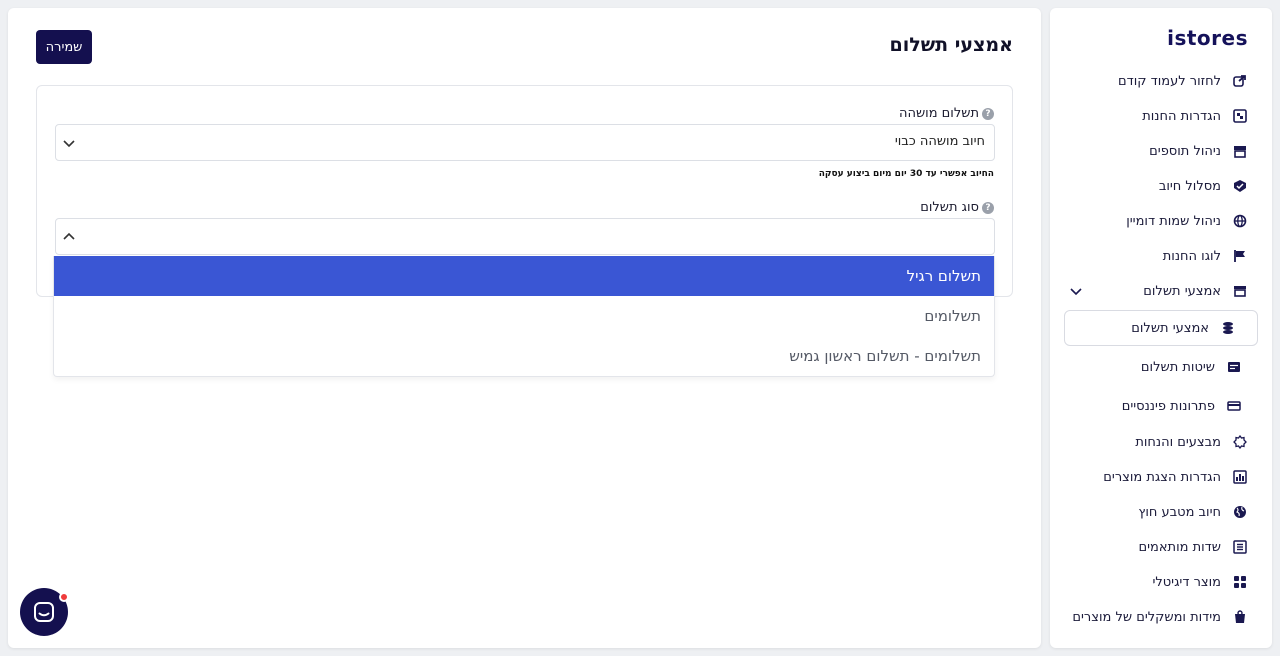 Image resolution: width=1280 pixels, height=656 pixels. I want to click on sidebar-item-plugins: ניהול תוספים, so click(1161, 151).